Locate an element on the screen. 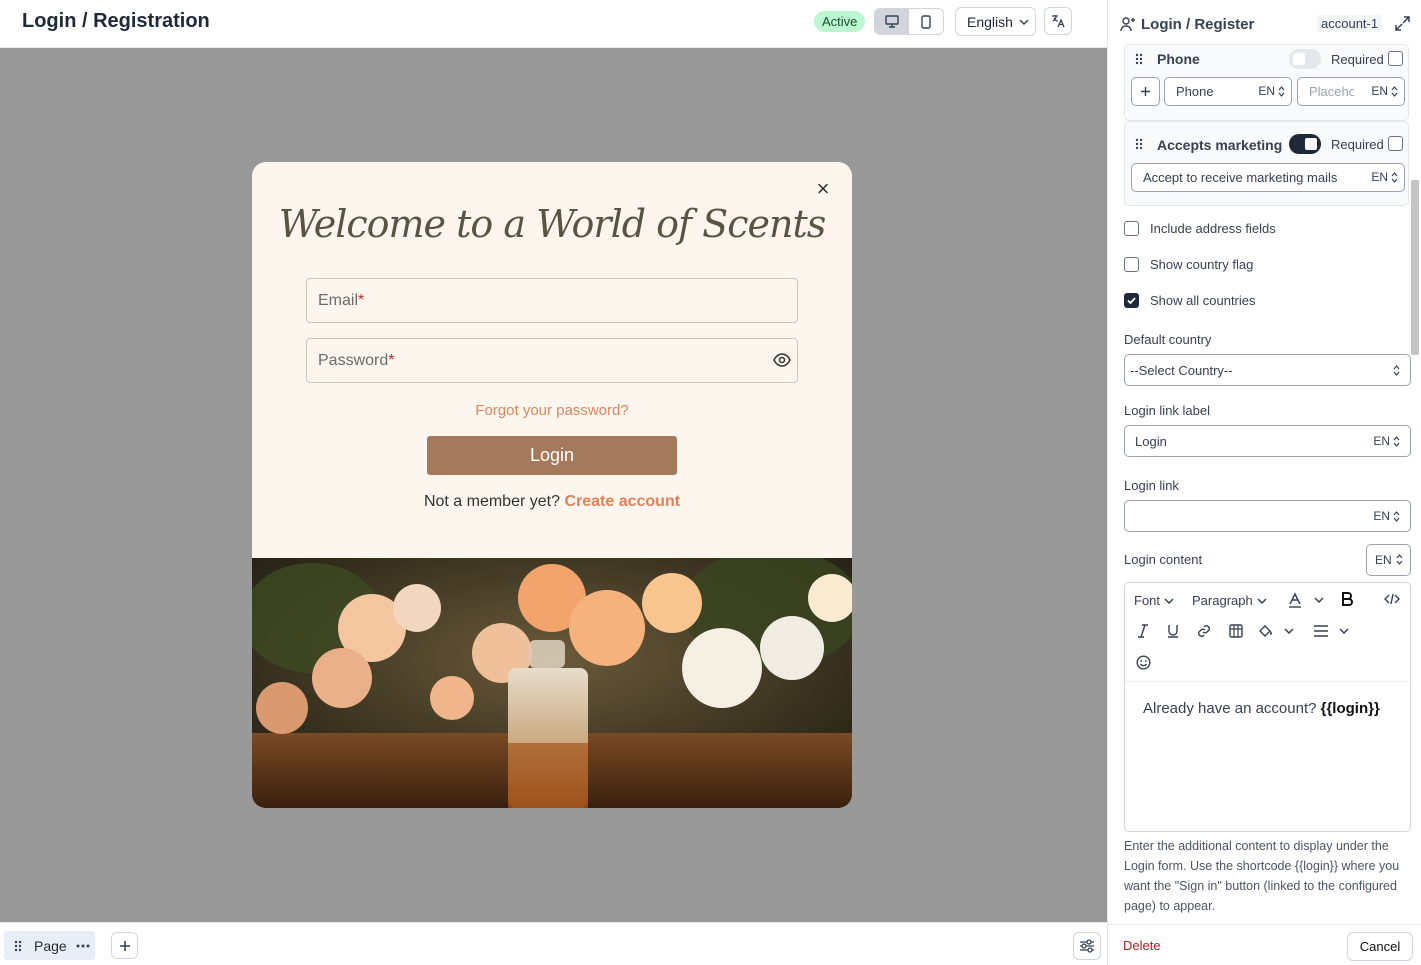  forgot-password-link: Forgot your password? is located at coordinates (552, 410).